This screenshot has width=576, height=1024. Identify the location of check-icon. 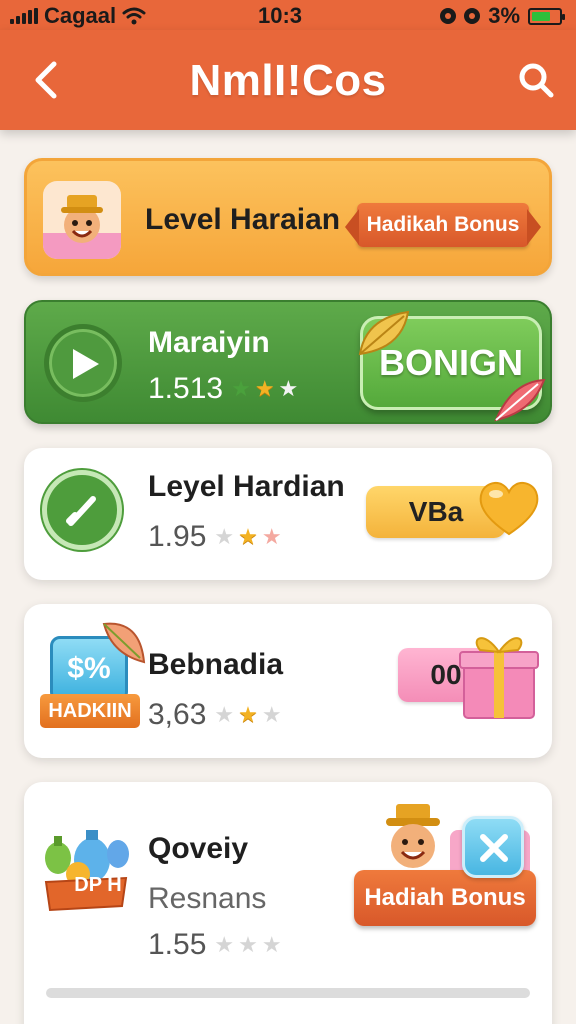
(82, 510).